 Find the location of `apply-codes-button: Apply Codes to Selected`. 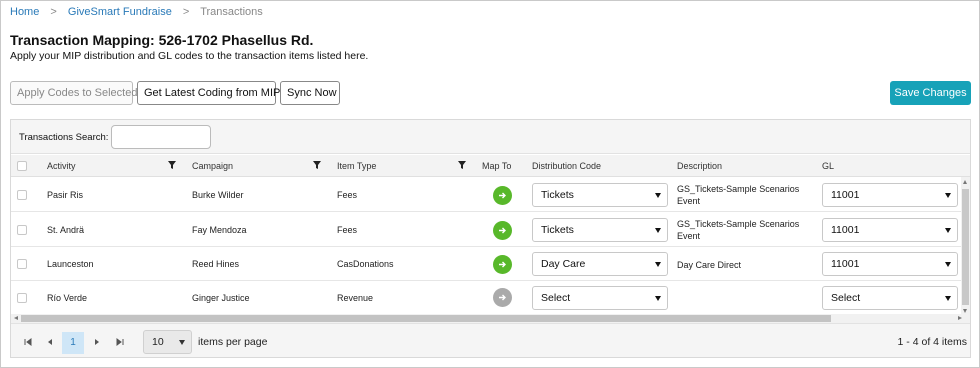

apply-codes-button: Apply Codes to Selected is located at coordinates (73, 93).